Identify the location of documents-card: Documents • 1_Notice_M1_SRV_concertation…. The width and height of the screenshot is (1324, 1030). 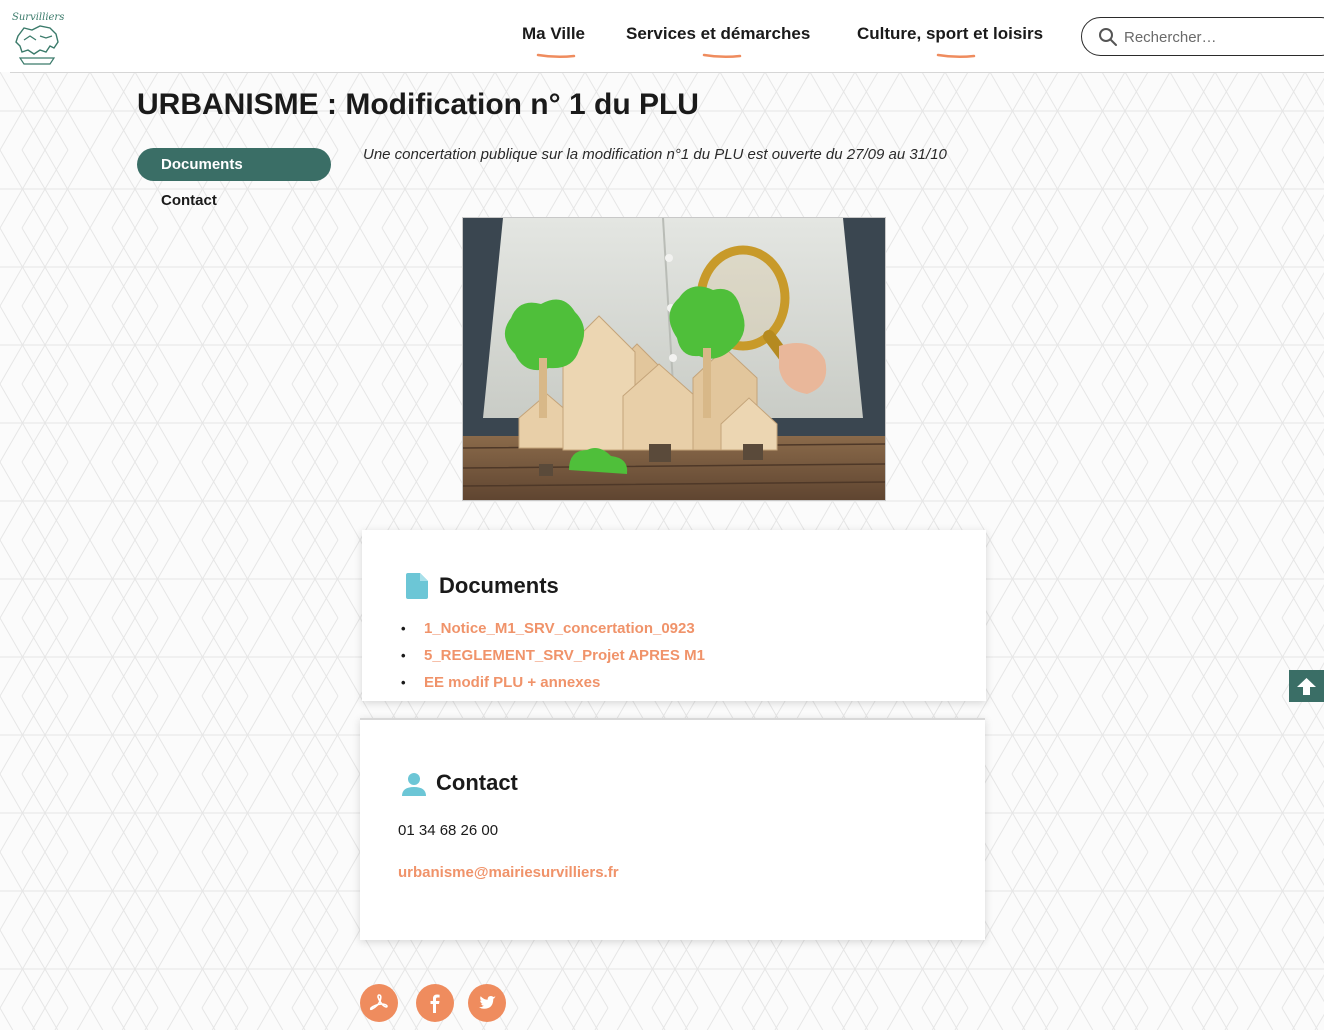
(674, 615).